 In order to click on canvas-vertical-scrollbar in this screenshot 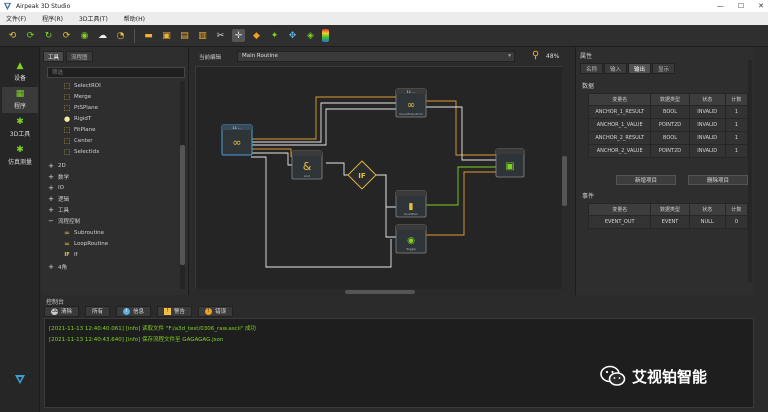, I will do `click(564, 178)`.